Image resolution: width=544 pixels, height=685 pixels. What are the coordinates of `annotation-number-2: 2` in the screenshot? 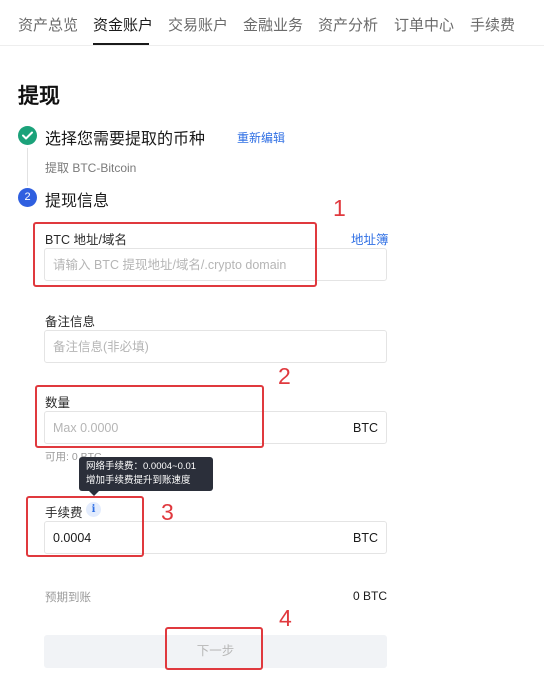 It's located at (284, 376).